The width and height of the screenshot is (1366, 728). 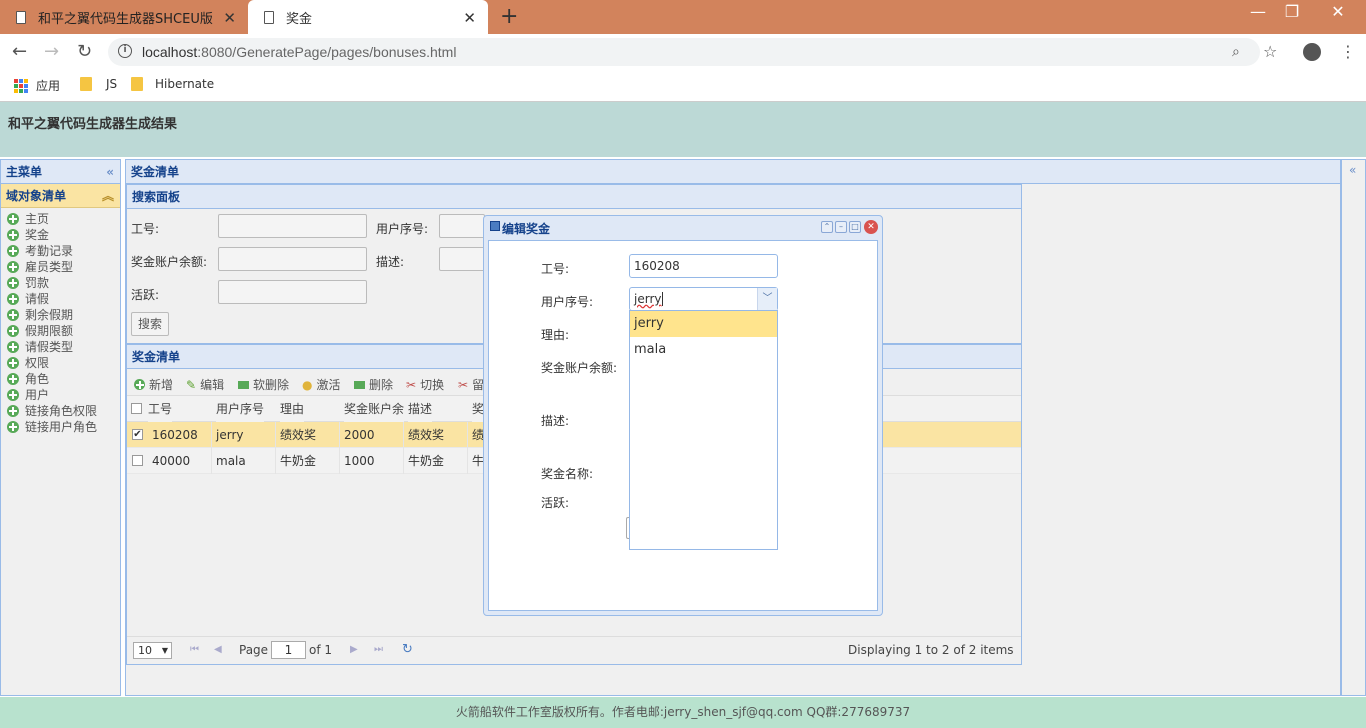 What do you see at coordinates (136, 408) in the screenshot?
I see `select-all-checkbox` at bounding box center [136, 408].